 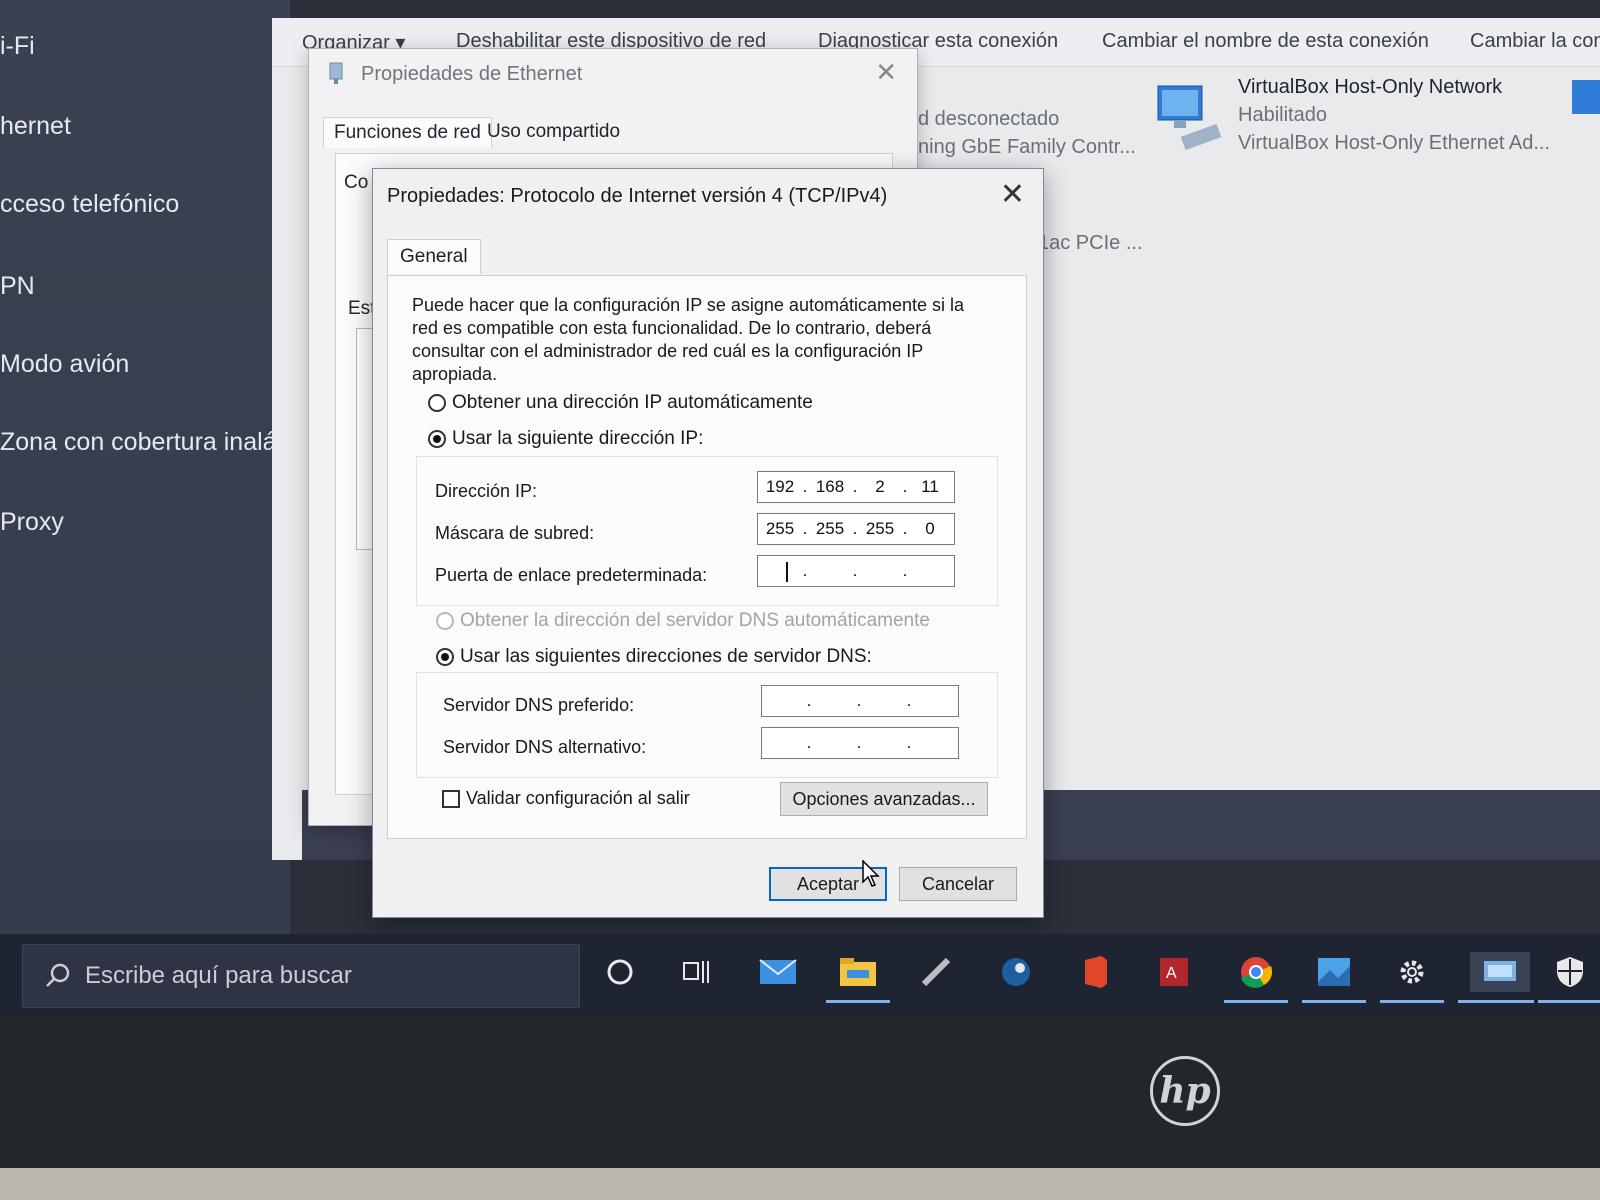 What do you see at coordinates (1282, 115) in the screenshot?
I see `connection-status: Habilitado` at bounding box center [1282, 115].